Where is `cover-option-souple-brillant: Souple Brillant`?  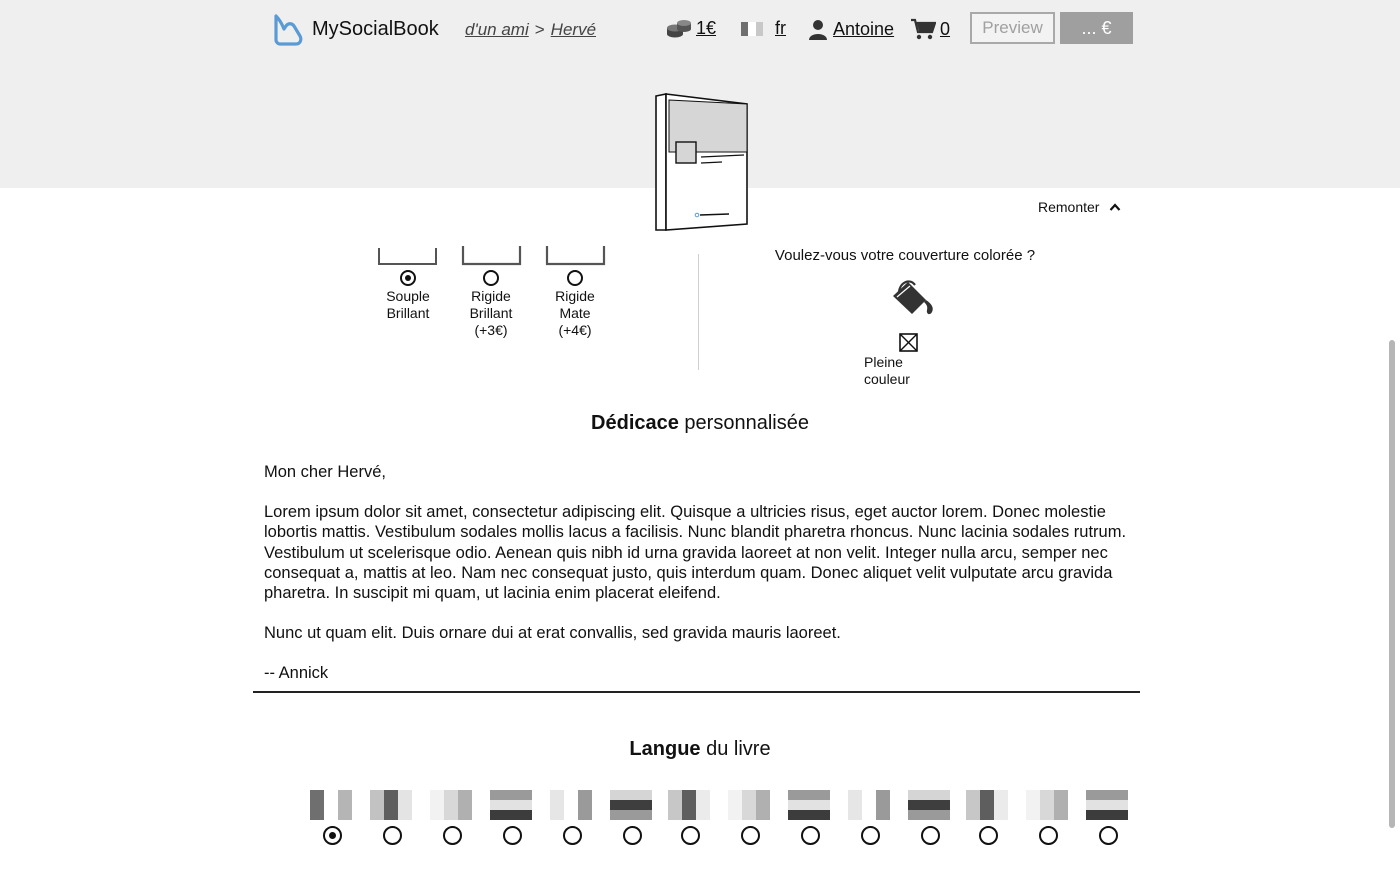 cover-option-souple-brillant: Souple Brillant is located at coordinates (408, 296).